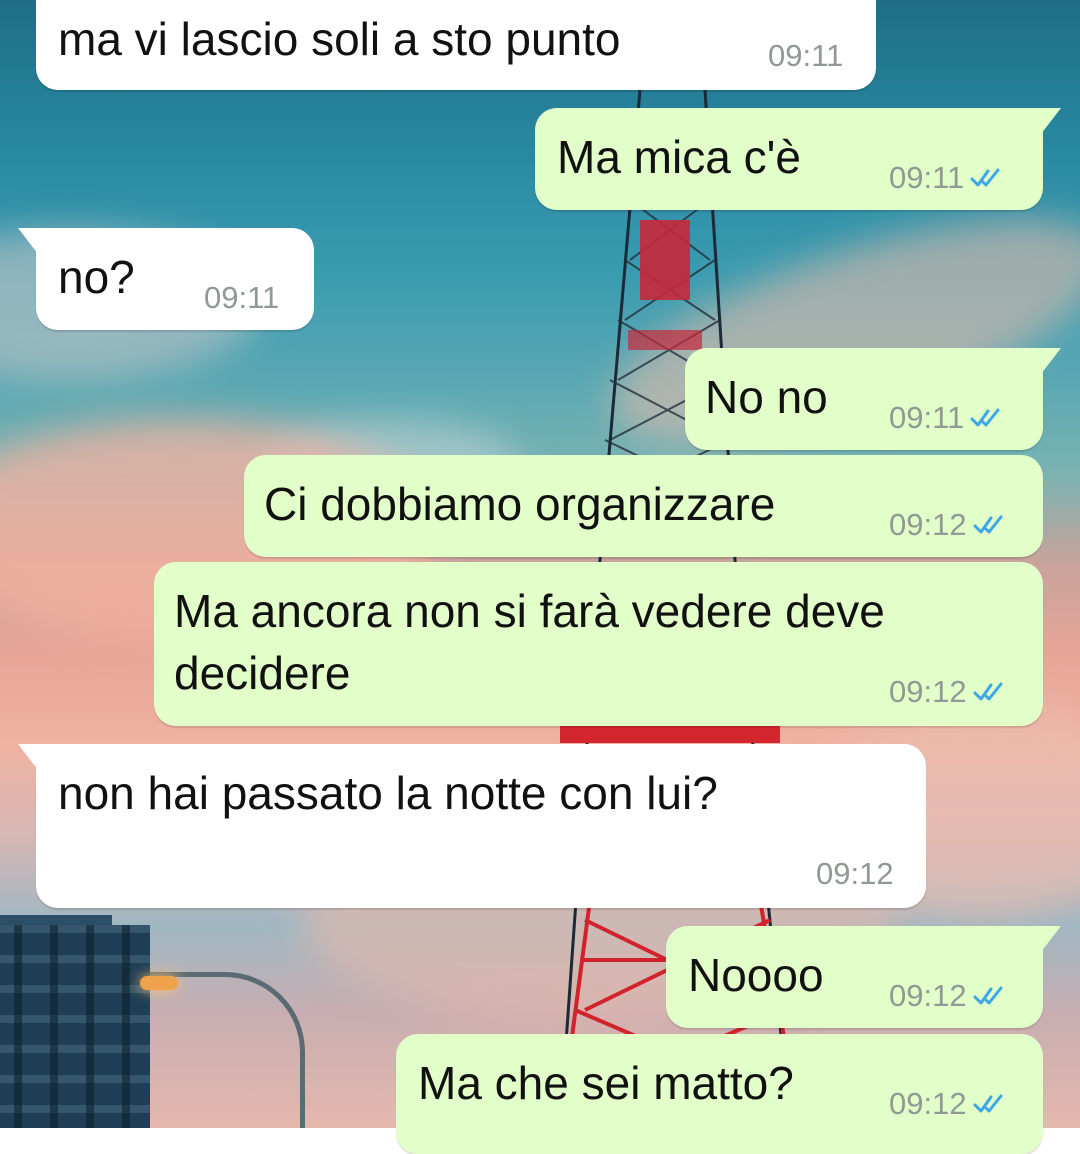 This screenshot has height=1154, width=1080. I want to click on message-text: Ma che sei matto?, so click(606, 1083).